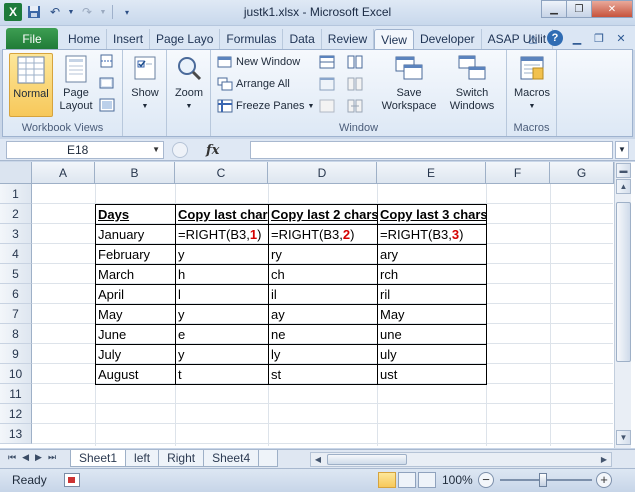 The width and height of the screenshot is (635, 492). Describe the element at coordinates (222, 275) in the screenshot. I see `cell-c5: h` at that location.